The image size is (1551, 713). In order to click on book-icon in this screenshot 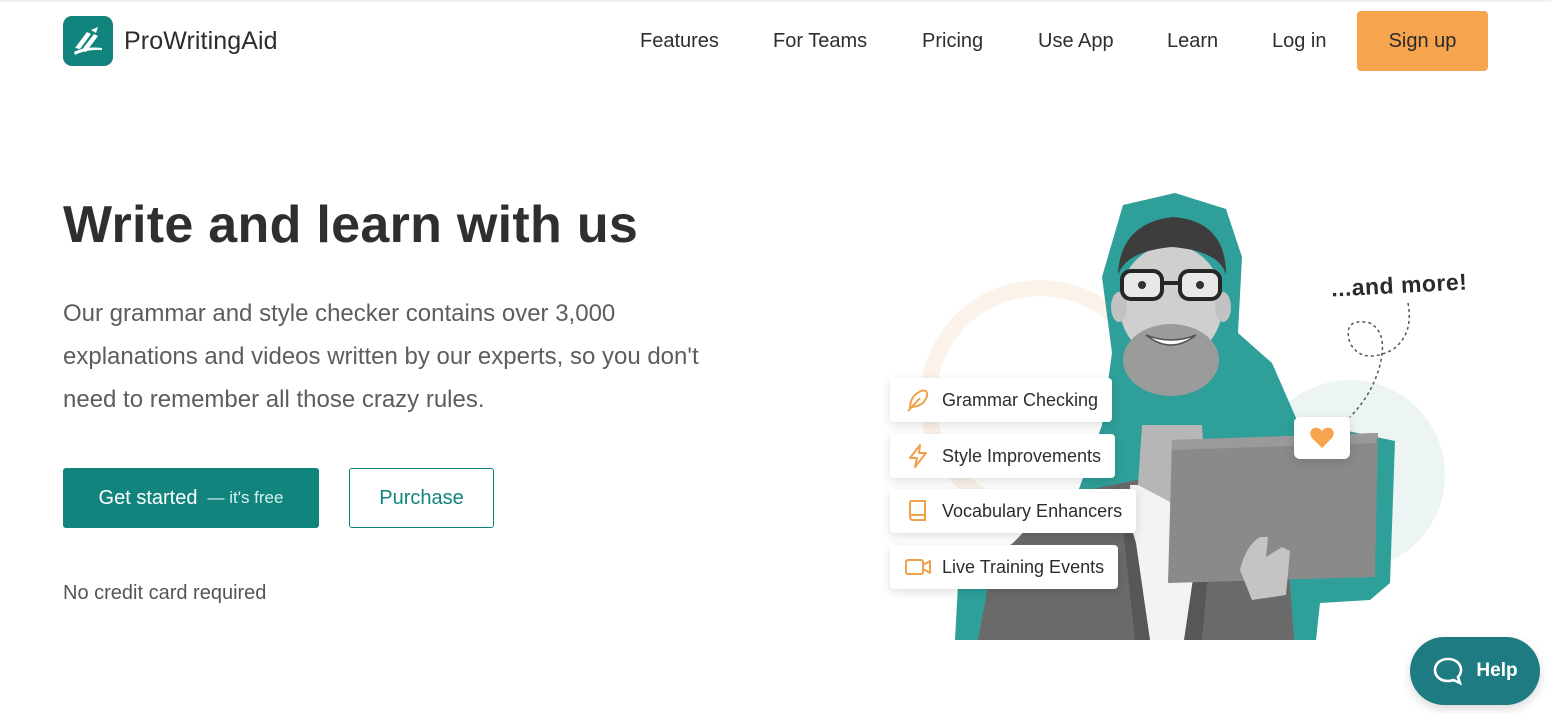, I will do `click(918, 511)`.